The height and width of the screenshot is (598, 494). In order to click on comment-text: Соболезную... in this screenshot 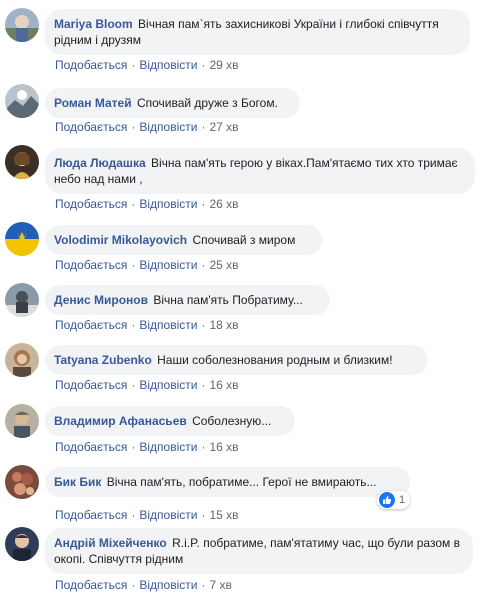, I will do `click(232, 421)`.